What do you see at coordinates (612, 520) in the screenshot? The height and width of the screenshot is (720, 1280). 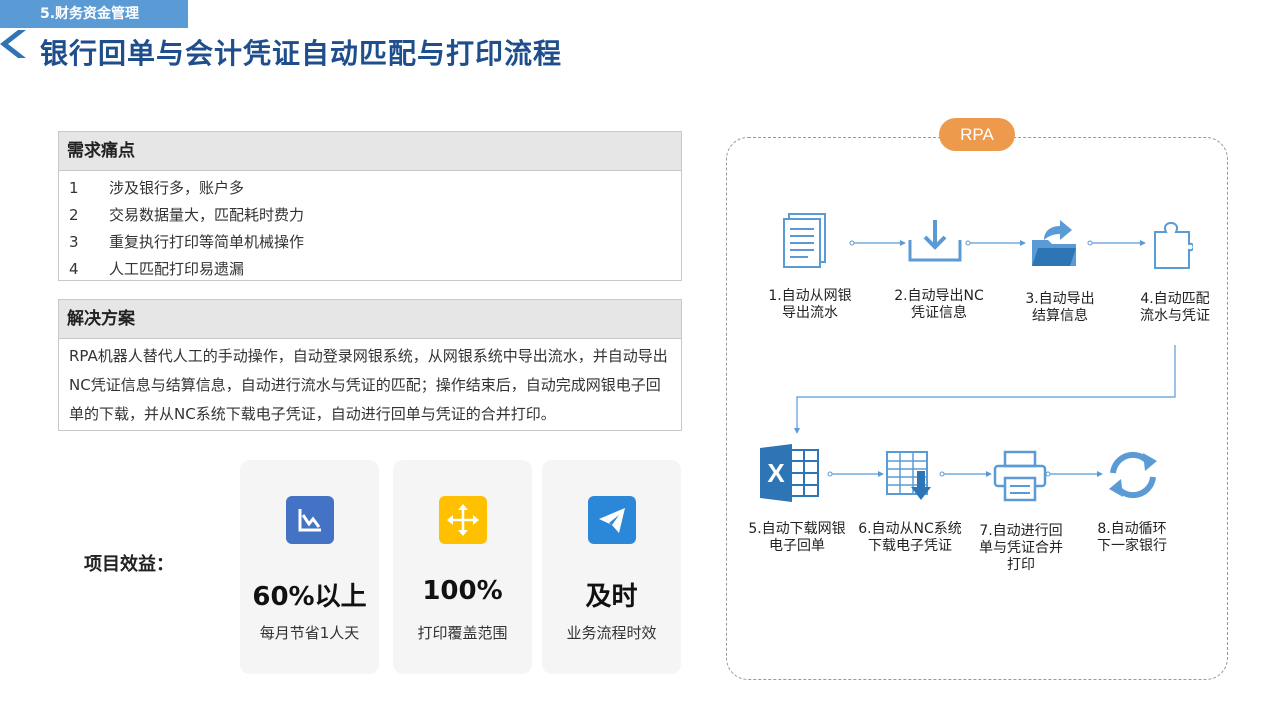 I see `paper-plane-icon` at bounding box center [612, 520].